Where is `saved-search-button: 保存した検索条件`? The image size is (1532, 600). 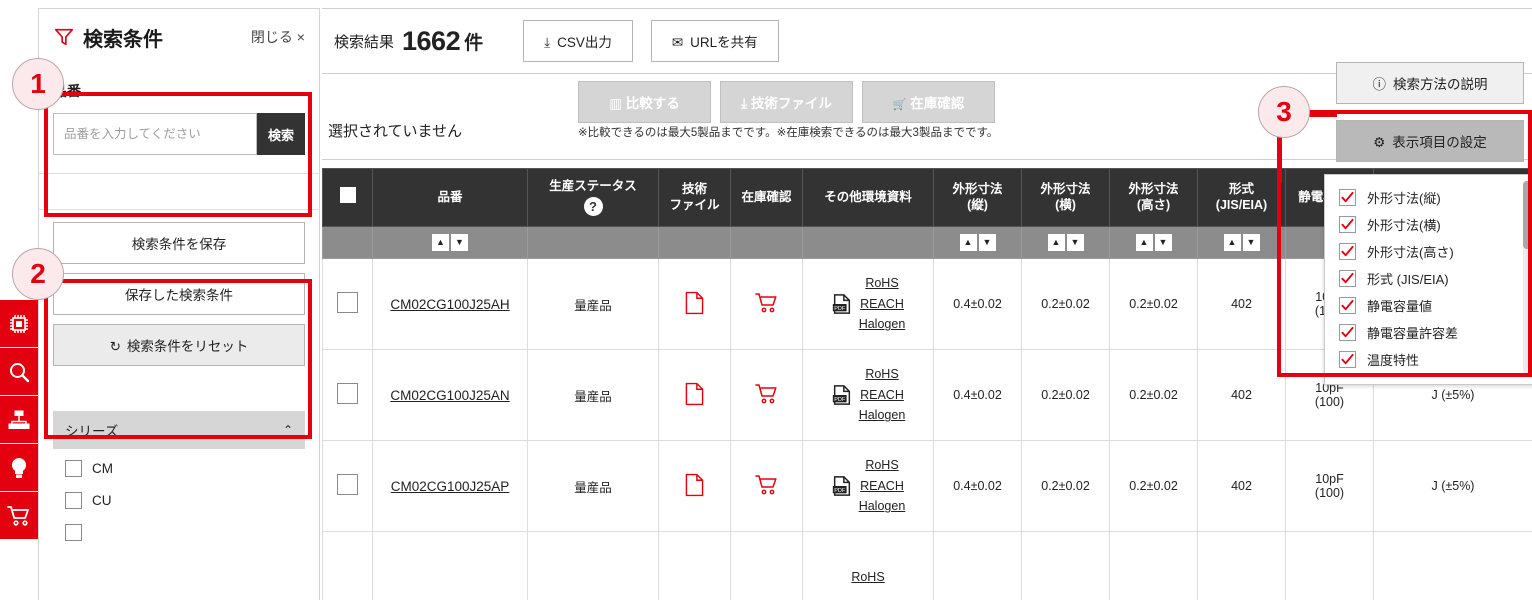 saved-search-button: 保存した検索条件 is located at coordinates (179, 294).